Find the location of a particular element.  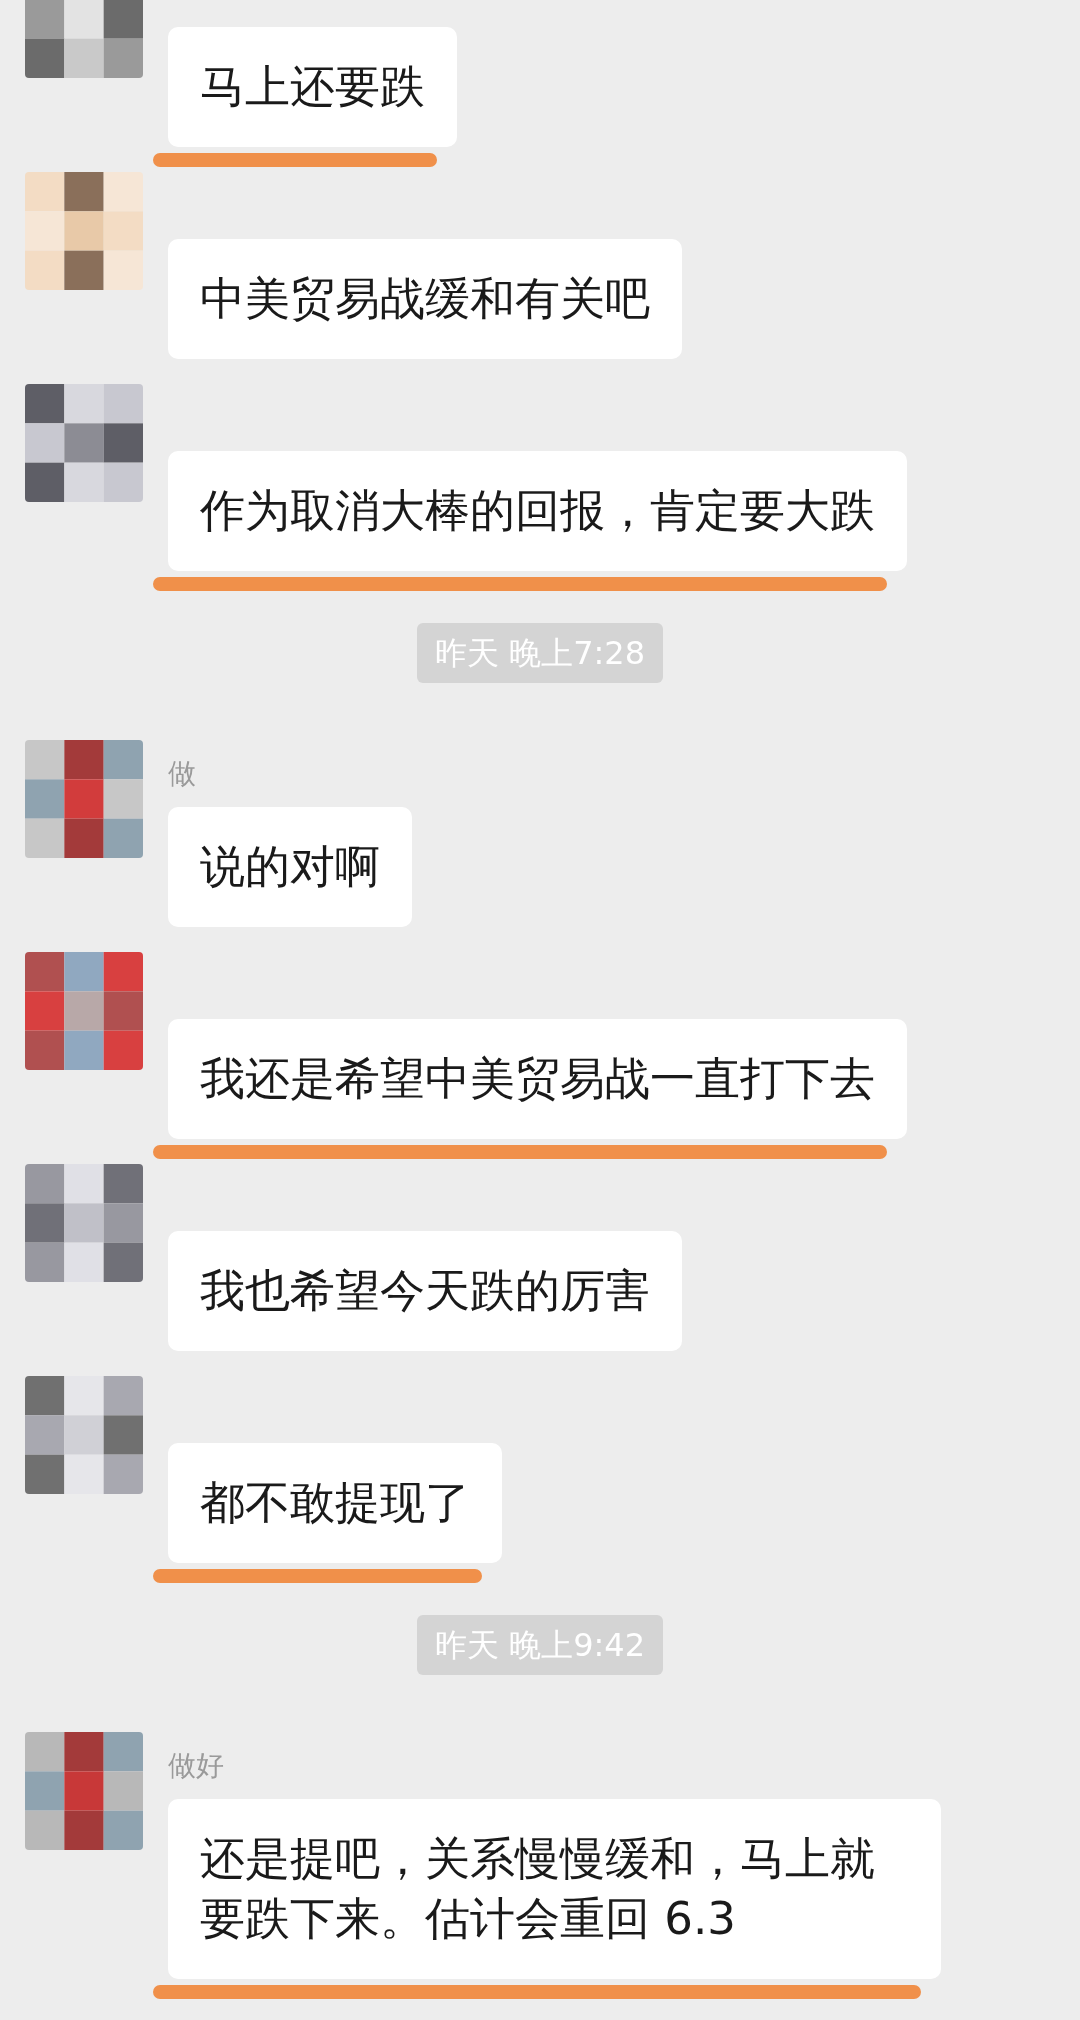

message-bubble: 作为取消大棒的回报，肯定要大跌 is located at coordinates (537, 511).